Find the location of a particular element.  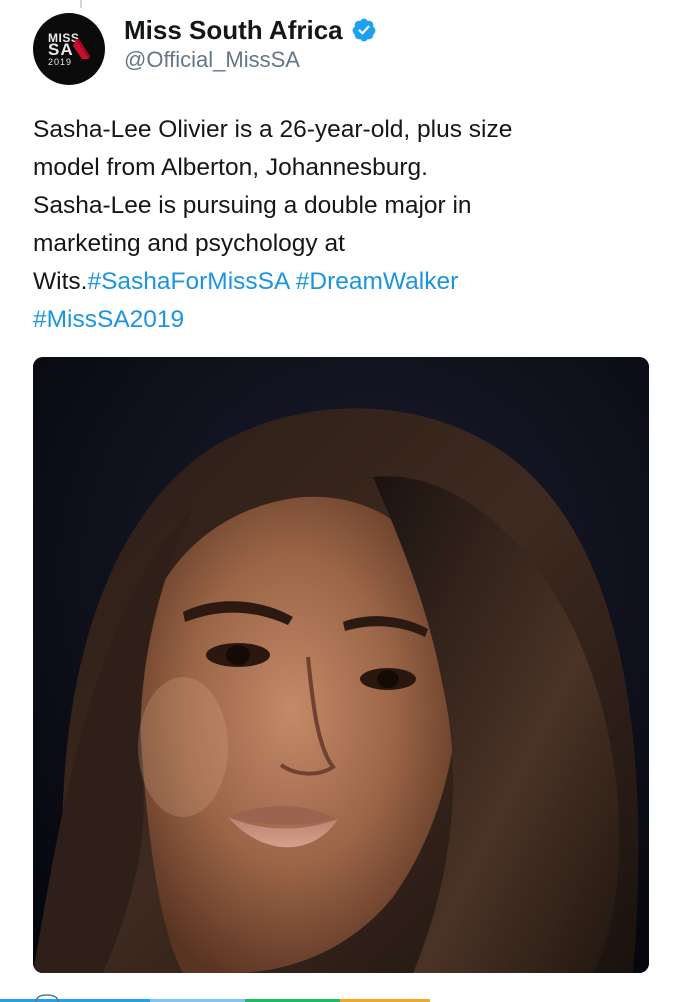

reply-icon is located at coordinates (47, 998).